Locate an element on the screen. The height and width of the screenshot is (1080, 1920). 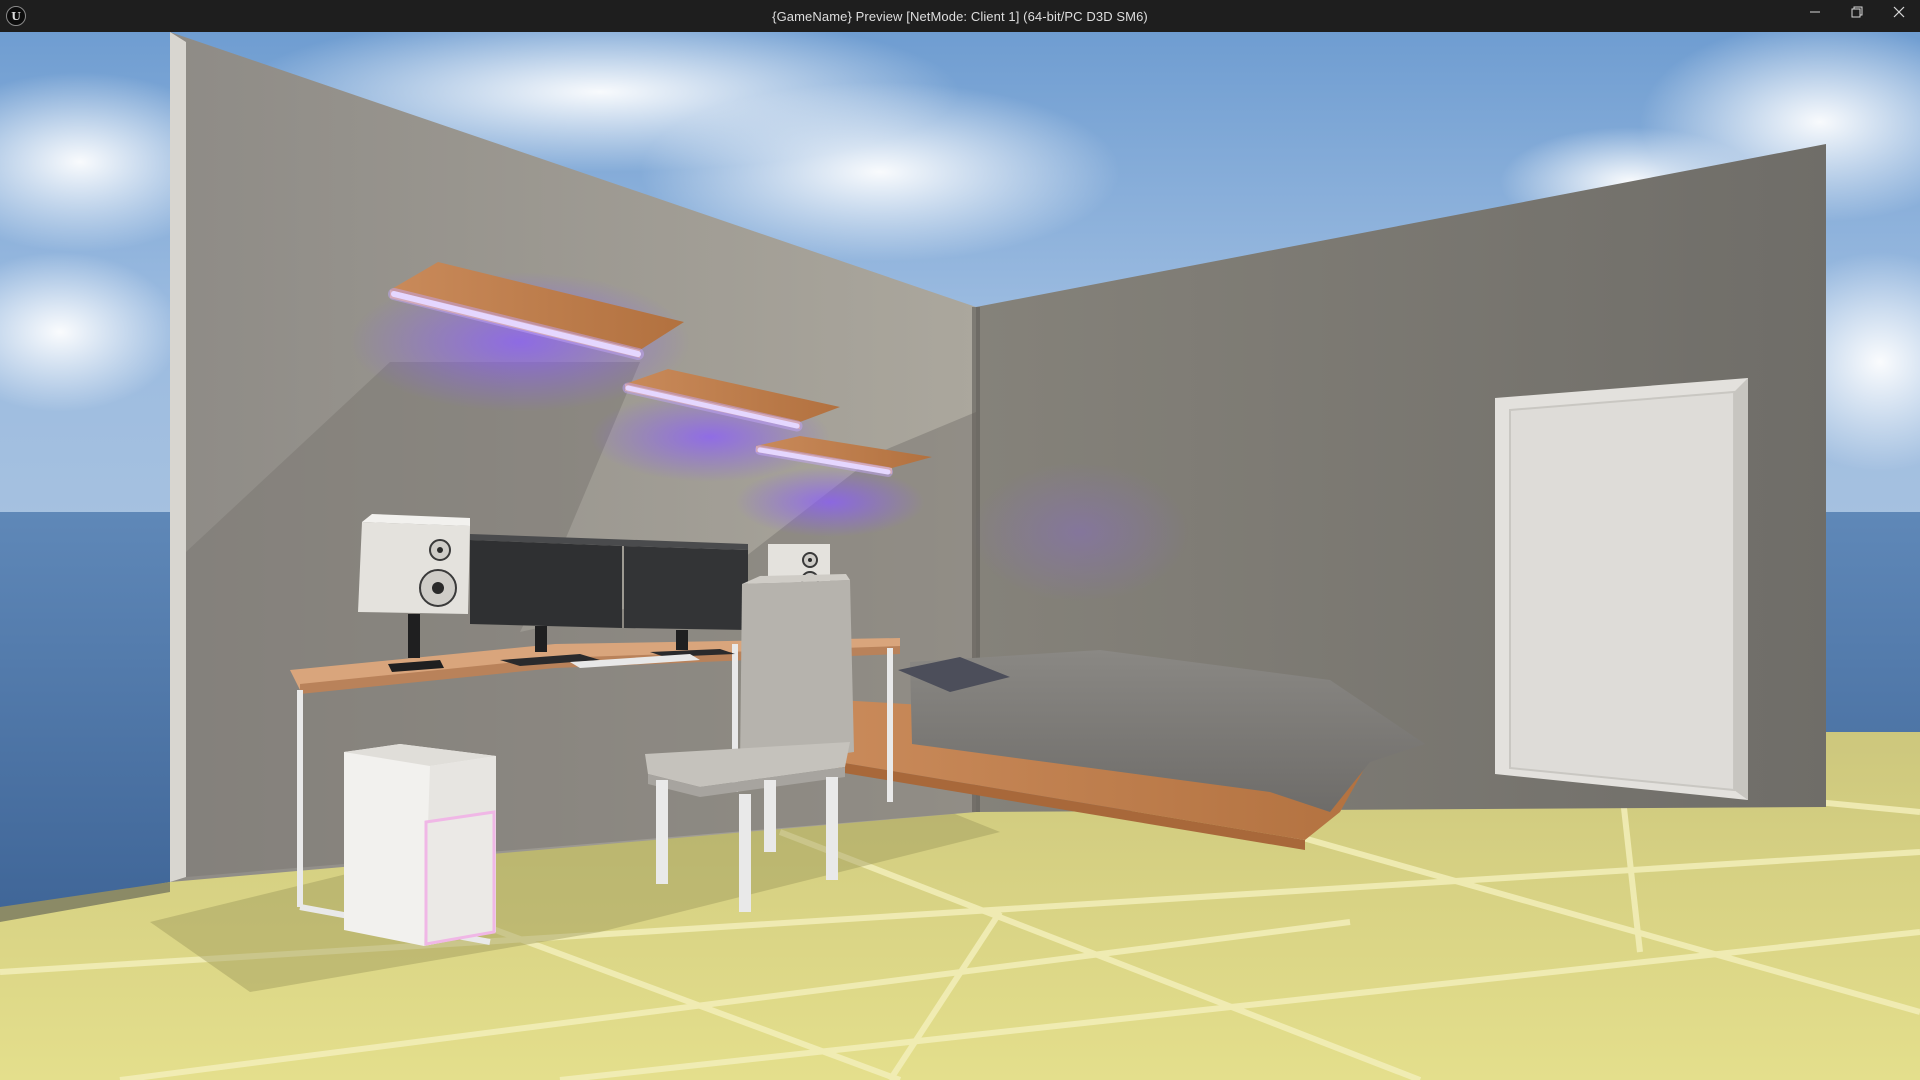
close-icon is located at coordinates (1899, 12).